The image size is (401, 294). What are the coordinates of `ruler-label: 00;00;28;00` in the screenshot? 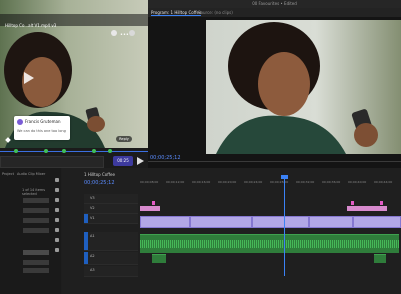 It's located at (279, 182).